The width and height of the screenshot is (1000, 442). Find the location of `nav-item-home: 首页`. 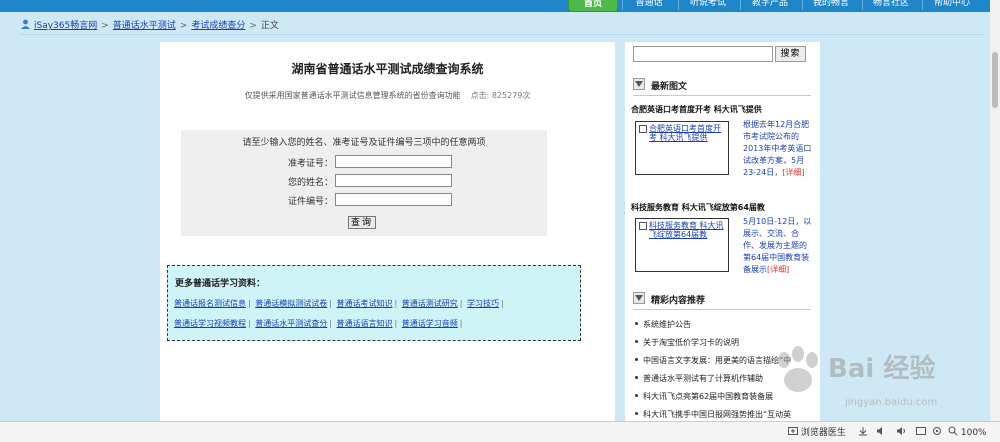

nav-item-home: 首页 is located at coordinates (593, 6).